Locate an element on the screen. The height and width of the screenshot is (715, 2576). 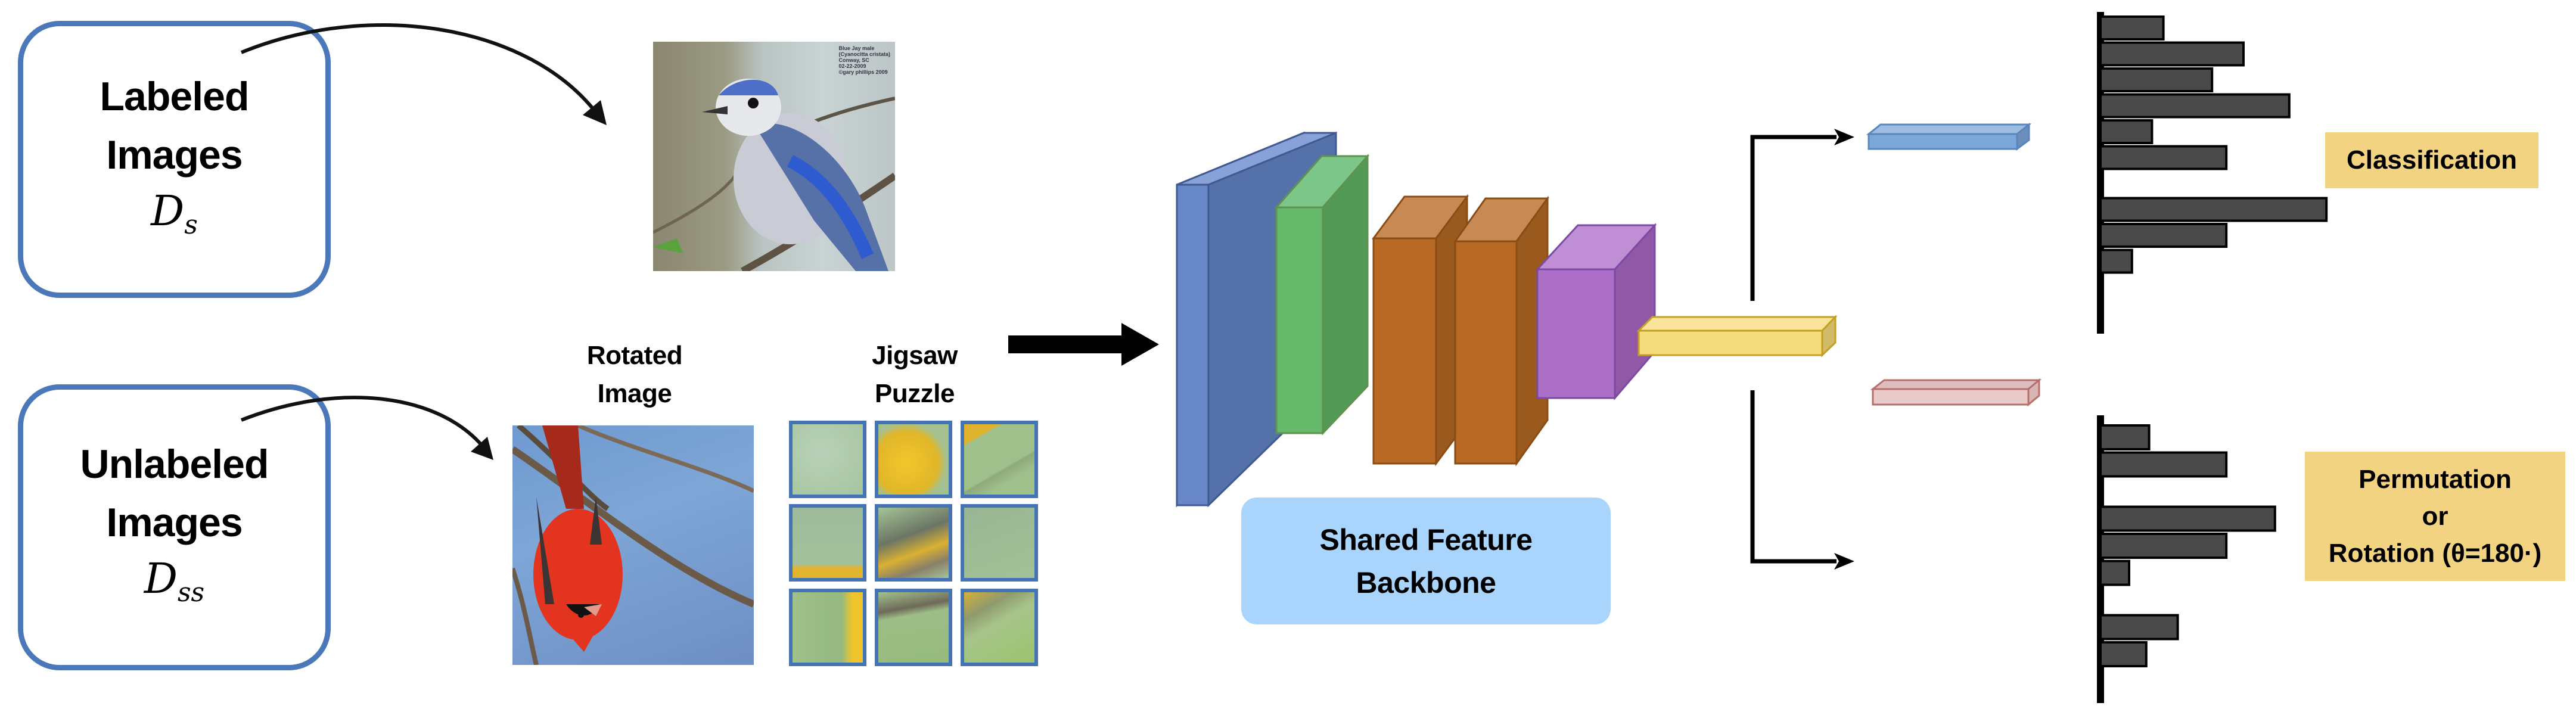
self-supervised-task-label: Permutation or Rotation (θ=180·) is located at coordinates (2435, 516).